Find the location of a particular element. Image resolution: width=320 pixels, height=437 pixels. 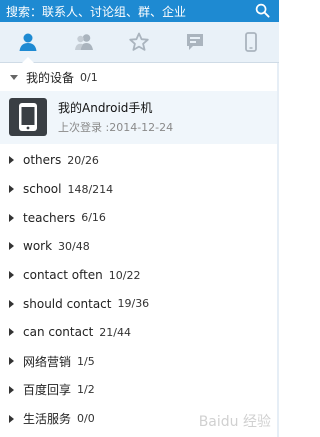

device-name: 我的Android手机 is located at coordinates (105, 108).